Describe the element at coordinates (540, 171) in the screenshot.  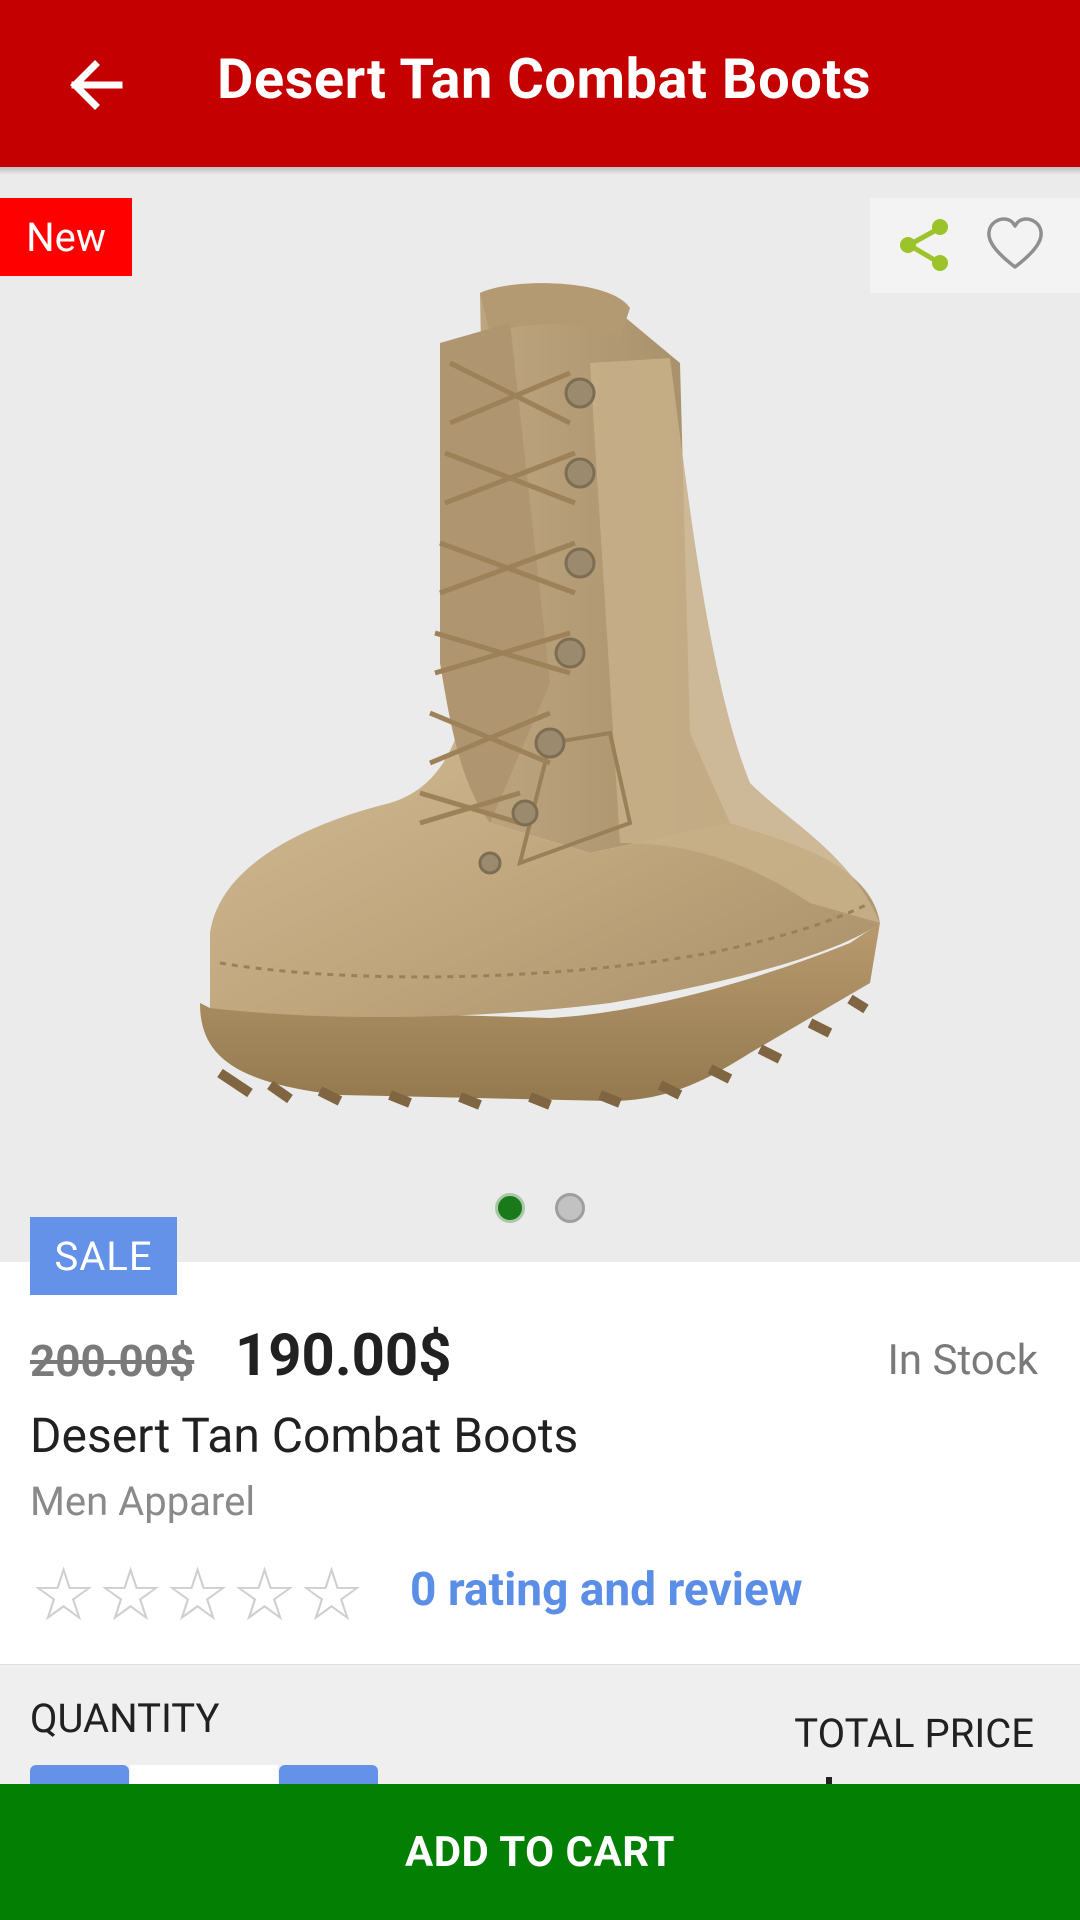
I see `app-bar-shadow` at that location.